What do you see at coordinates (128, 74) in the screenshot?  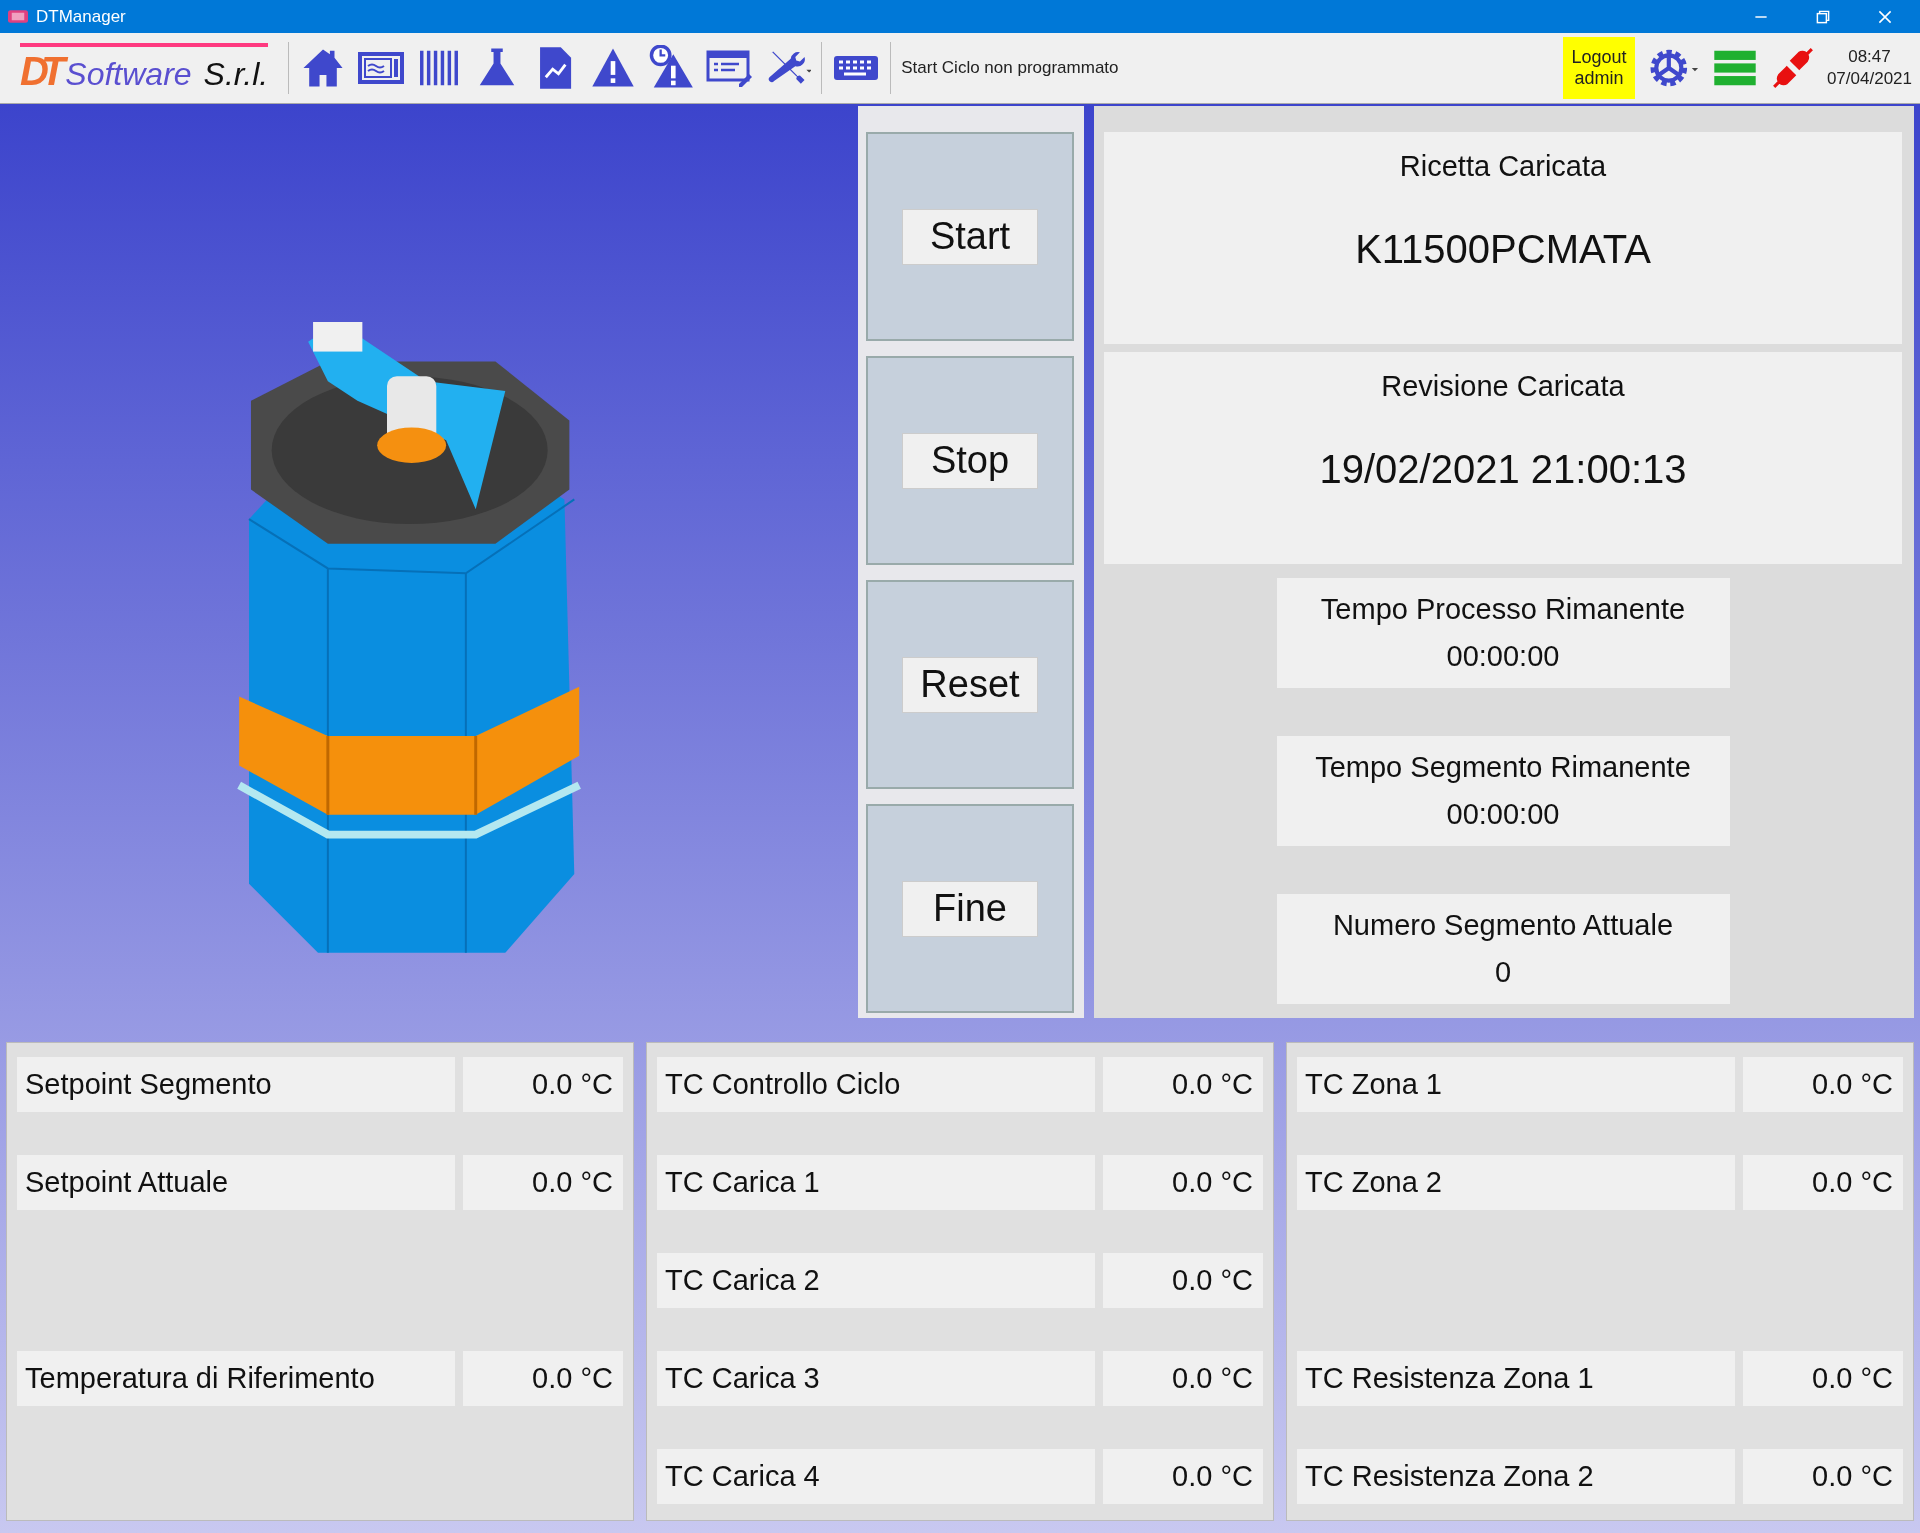 I see `logo-name: Software` at bounding box center [128, 74].